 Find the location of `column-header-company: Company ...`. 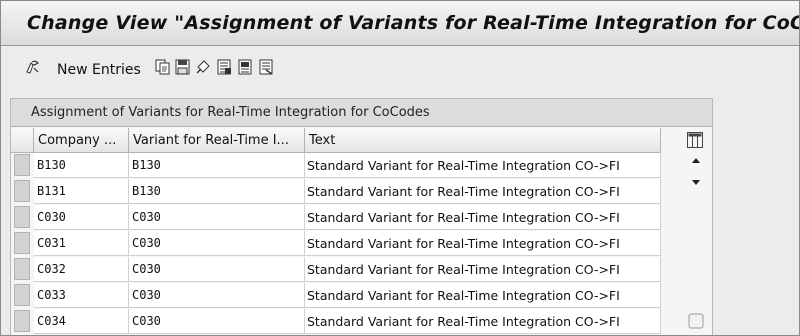

column-header-company: Company ... is located at coordinates (81, 140).